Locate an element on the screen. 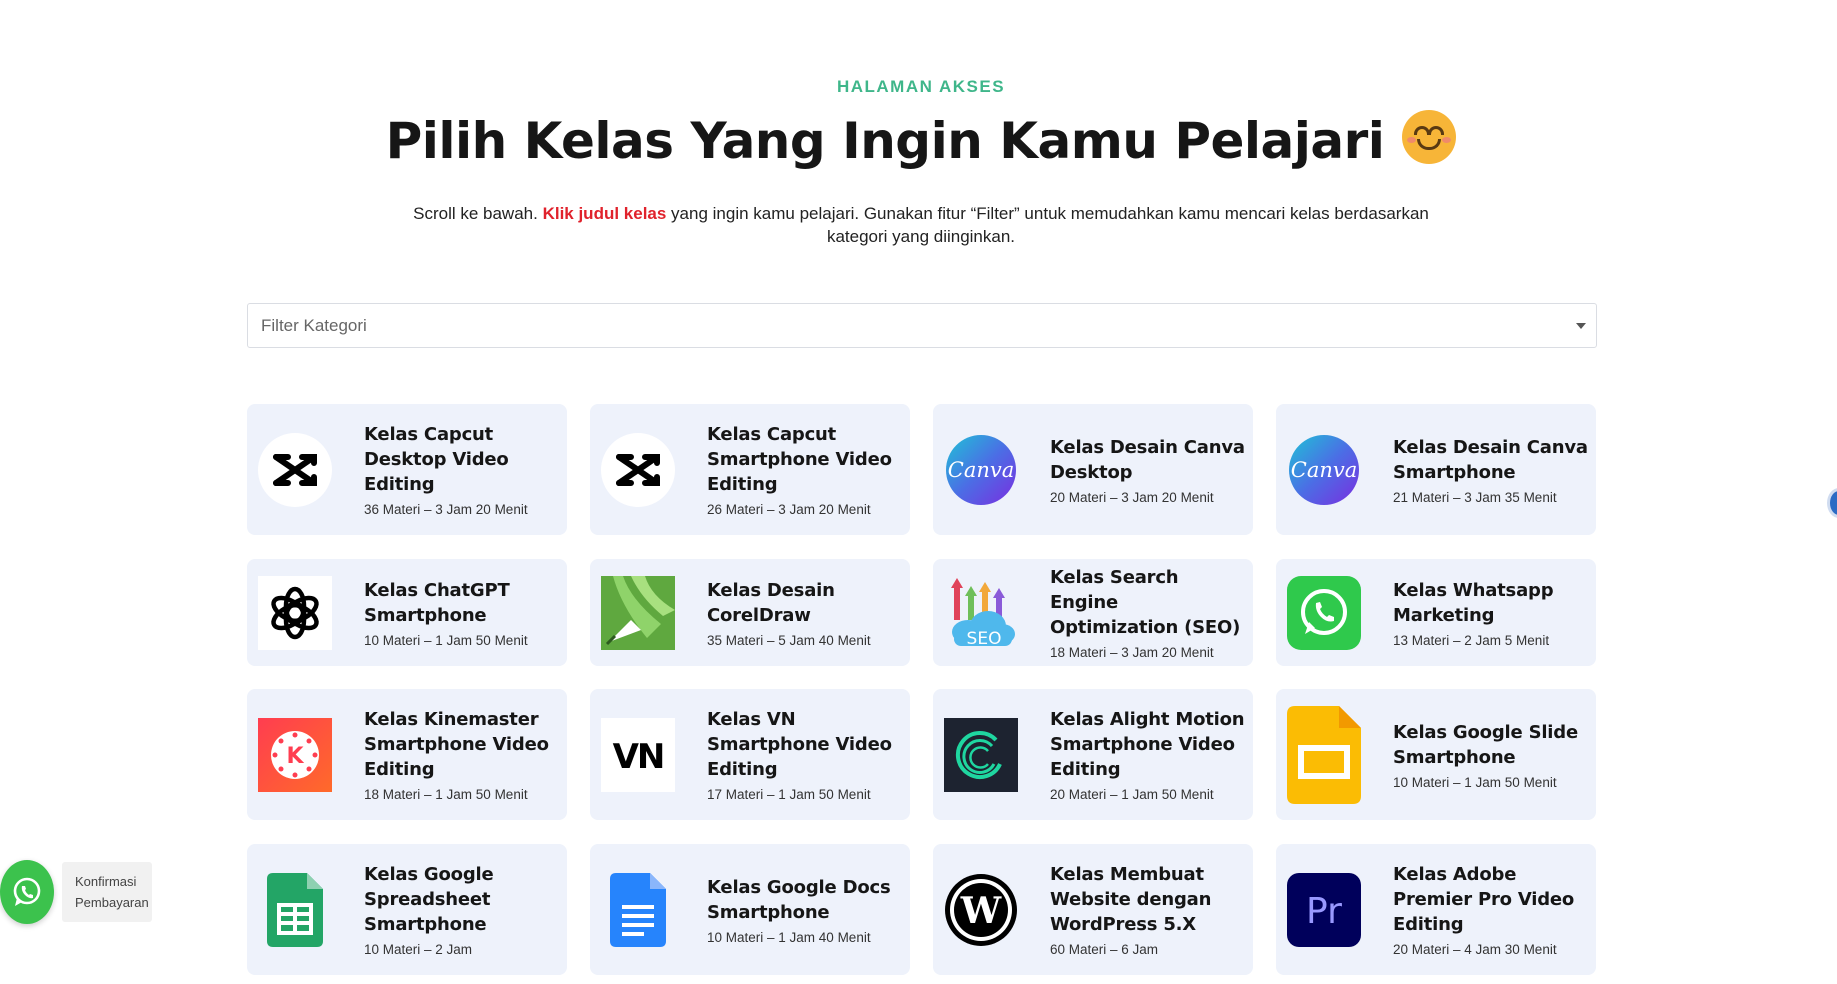  course-meta: 20 Materi – 1 Jam 50 Menit is located at coordinates (1132, 794).